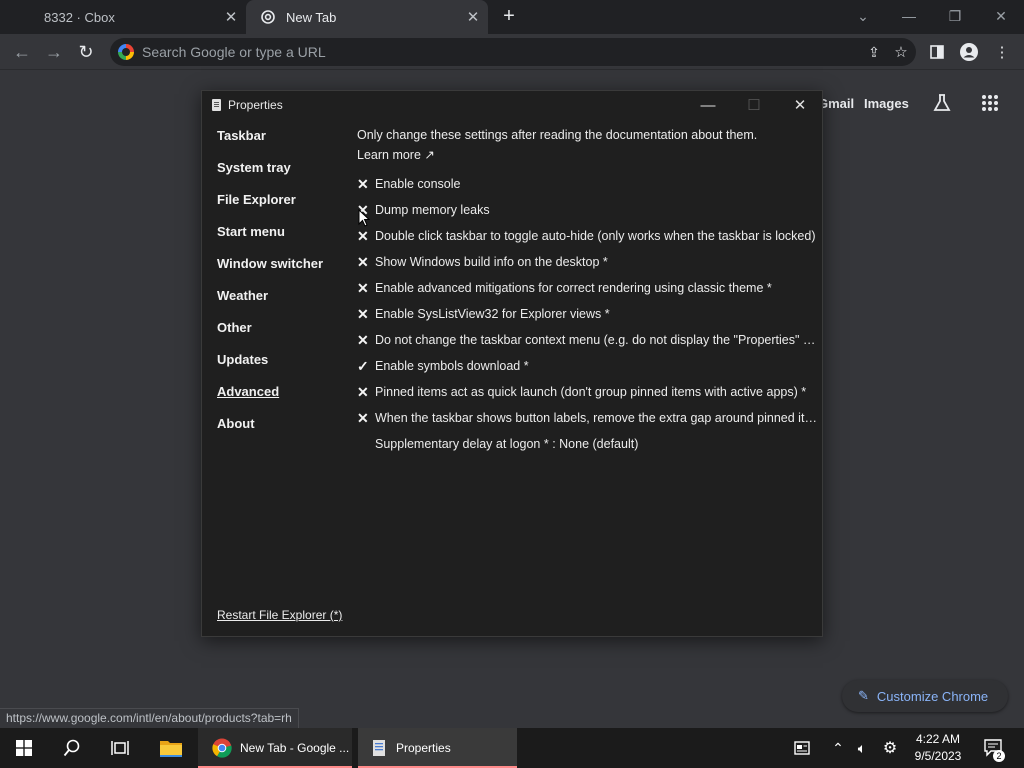 This screenshot has height=768, width=1024. Describe the element at coordinates (836, 103) in the screenshot. I see `gmail-link: Gmail` at that location.